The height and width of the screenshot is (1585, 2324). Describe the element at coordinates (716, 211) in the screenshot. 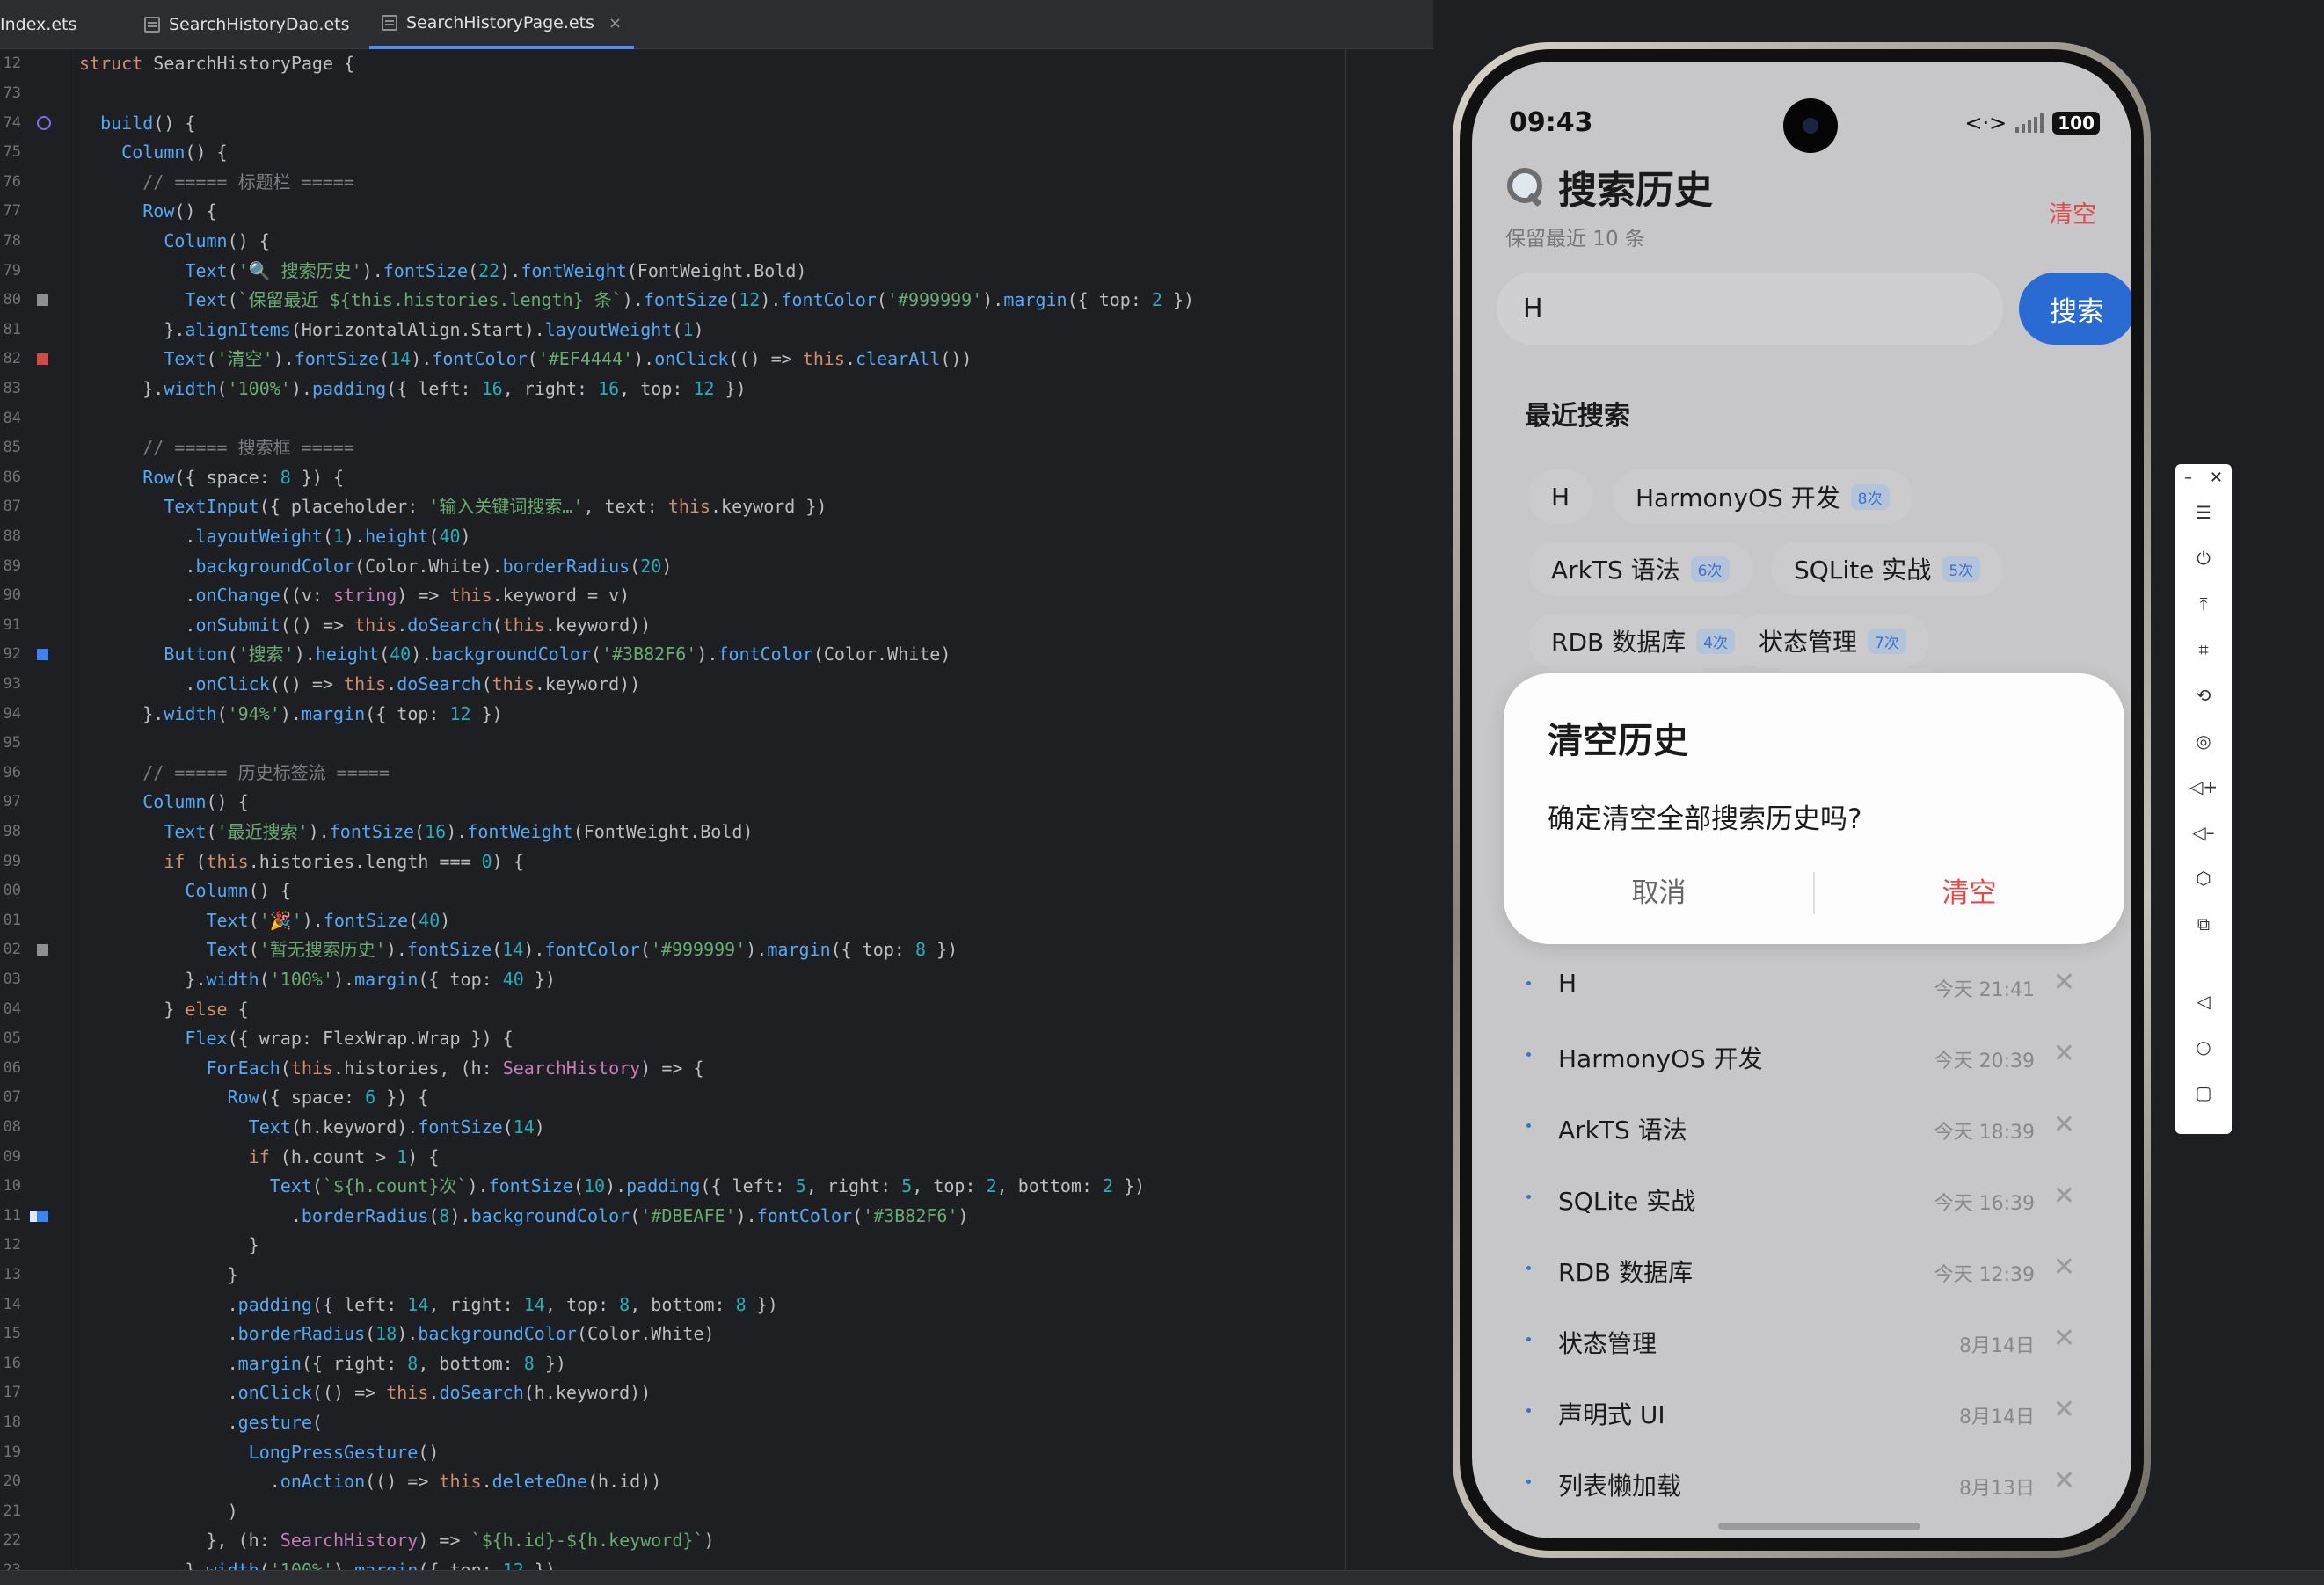

I see `code-line: 77 Row() {` at that location.